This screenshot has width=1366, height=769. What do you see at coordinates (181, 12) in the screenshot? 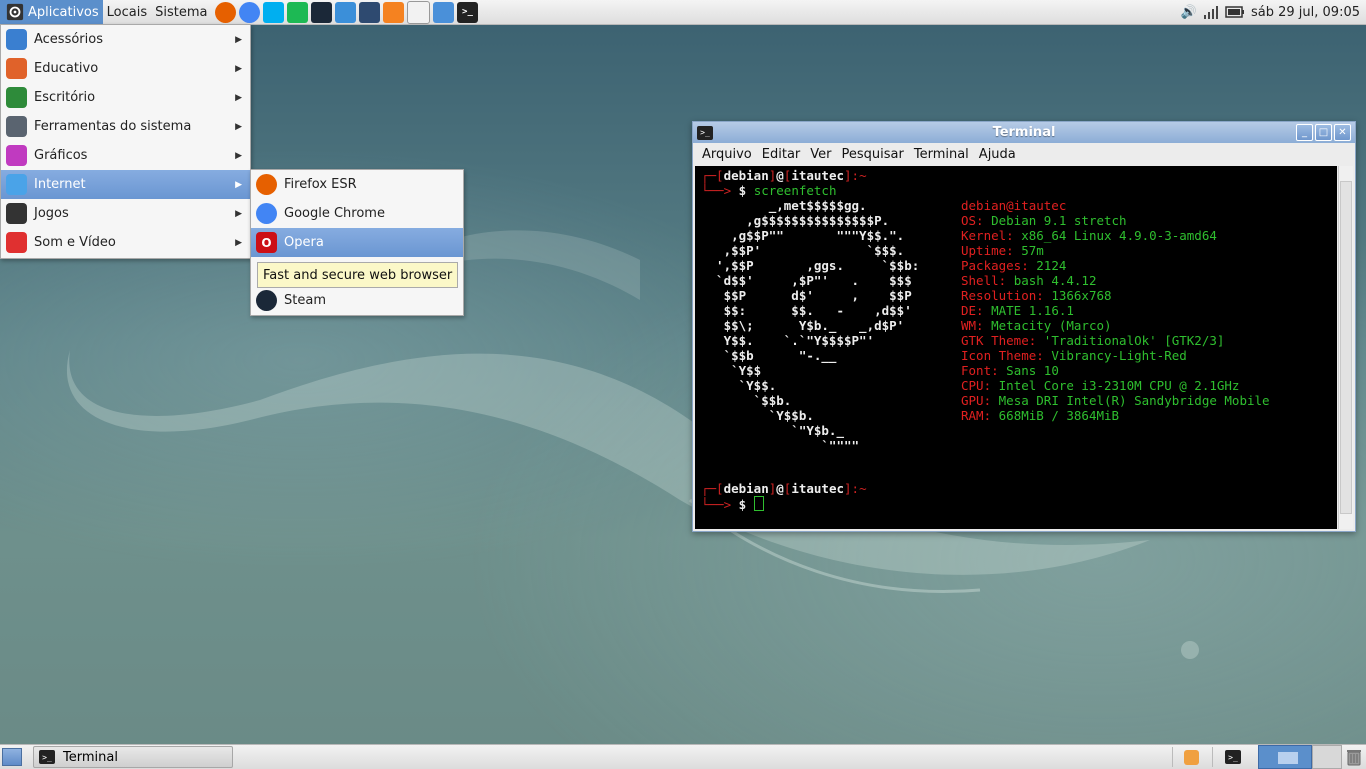
I see `system-menu: Sistema` at bounding box center [181, 12].